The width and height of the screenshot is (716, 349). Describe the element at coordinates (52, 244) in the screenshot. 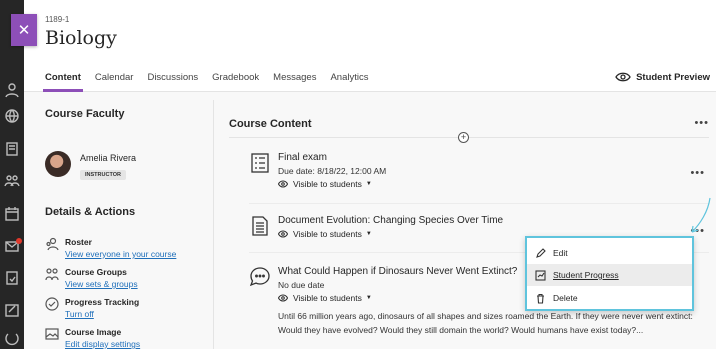

I see `roster-icon` at that location.